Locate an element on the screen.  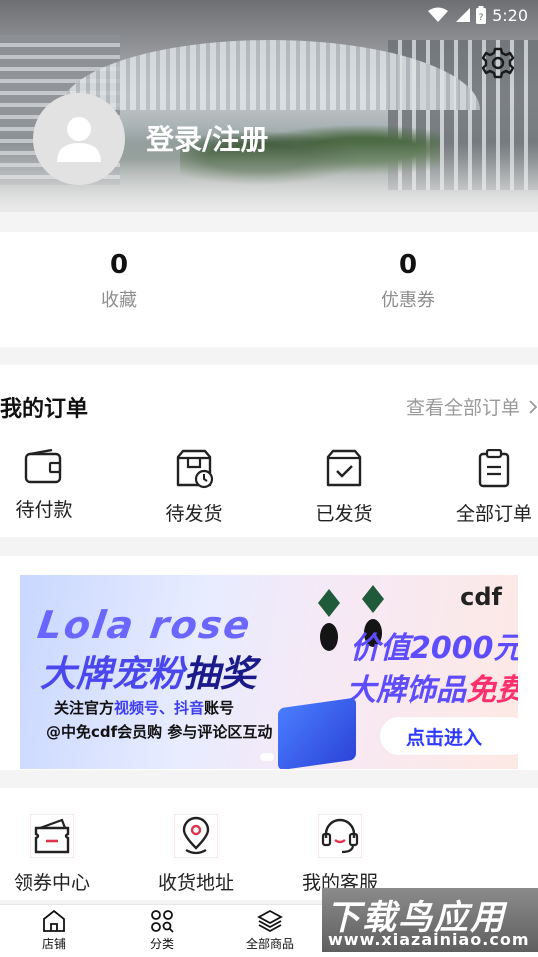
favorites-label: 收藏 is located at coordinates (119, 300).